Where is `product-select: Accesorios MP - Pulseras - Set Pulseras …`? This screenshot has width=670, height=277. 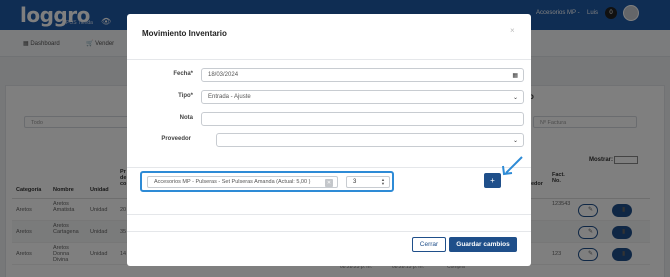 product-select: Accesorios MP - Pulseras - Set Pulseras … is located at coordinates (242, 182).